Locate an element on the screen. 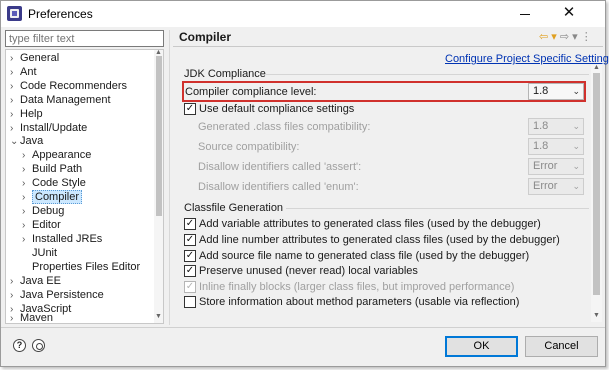 The width and height of the screenshot is (609, 370). forward-arrow-icon: ⇨ ▾ is located at coordinates (569, 37).